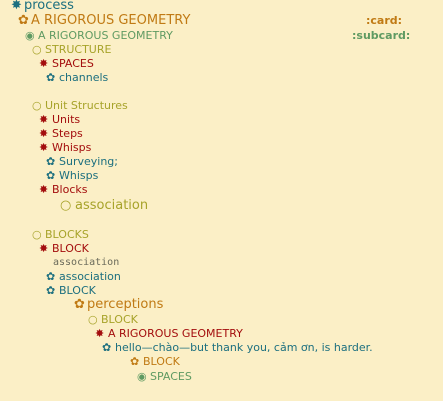  I want to click on outline-heading-perceptions: ✿ perceptions, so click(118, 305).